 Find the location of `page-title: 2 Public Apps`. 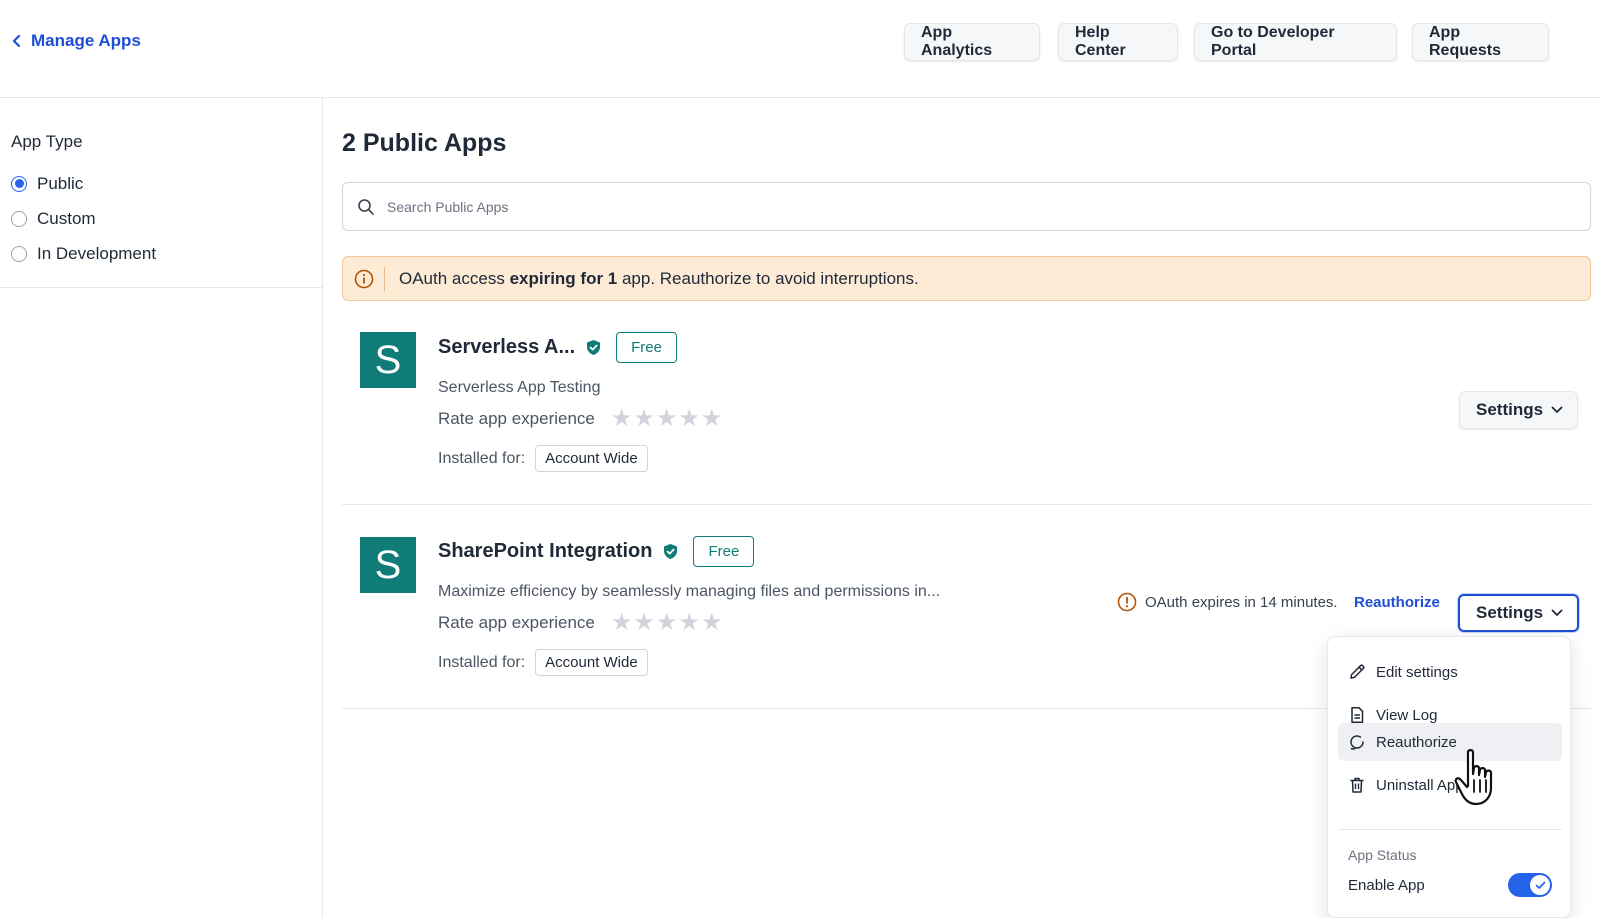

page-title: 2 Public Apps is located at coordinates (424, 143).